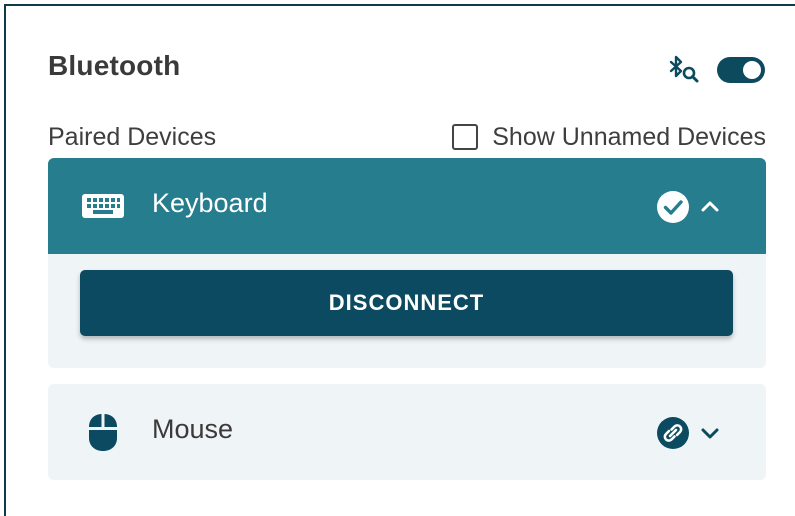 The image size is (795, 516). I want to click on link-circle-icon, so click(673, 433).